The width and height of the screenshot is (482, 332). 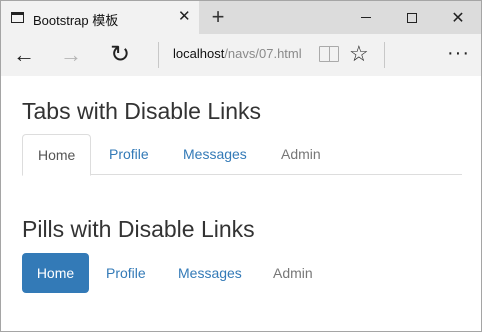 What do you see at coordinates (199, 53) in the screenshot?
I see `url-host: localhost` at bounding box center [199, 53].